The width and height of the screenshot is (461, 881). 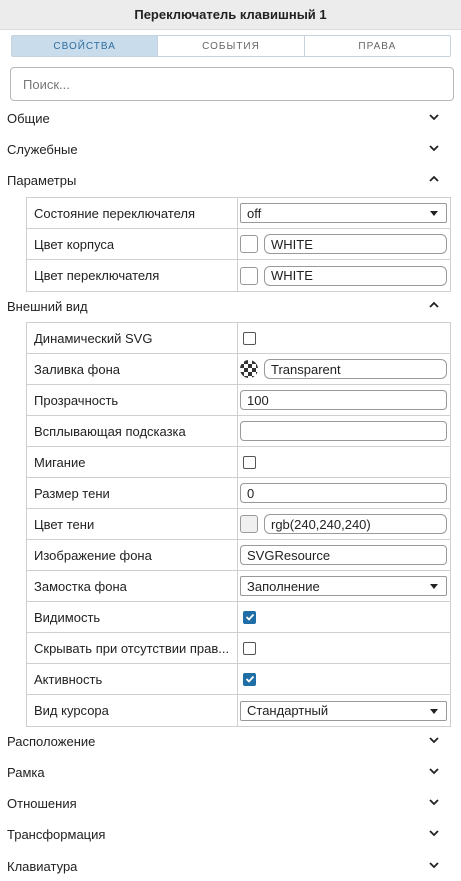 What do you see at coordinates (68, 679) in the screenshot?
I see `prop-label: Активность` at bounding box center [68, 679].